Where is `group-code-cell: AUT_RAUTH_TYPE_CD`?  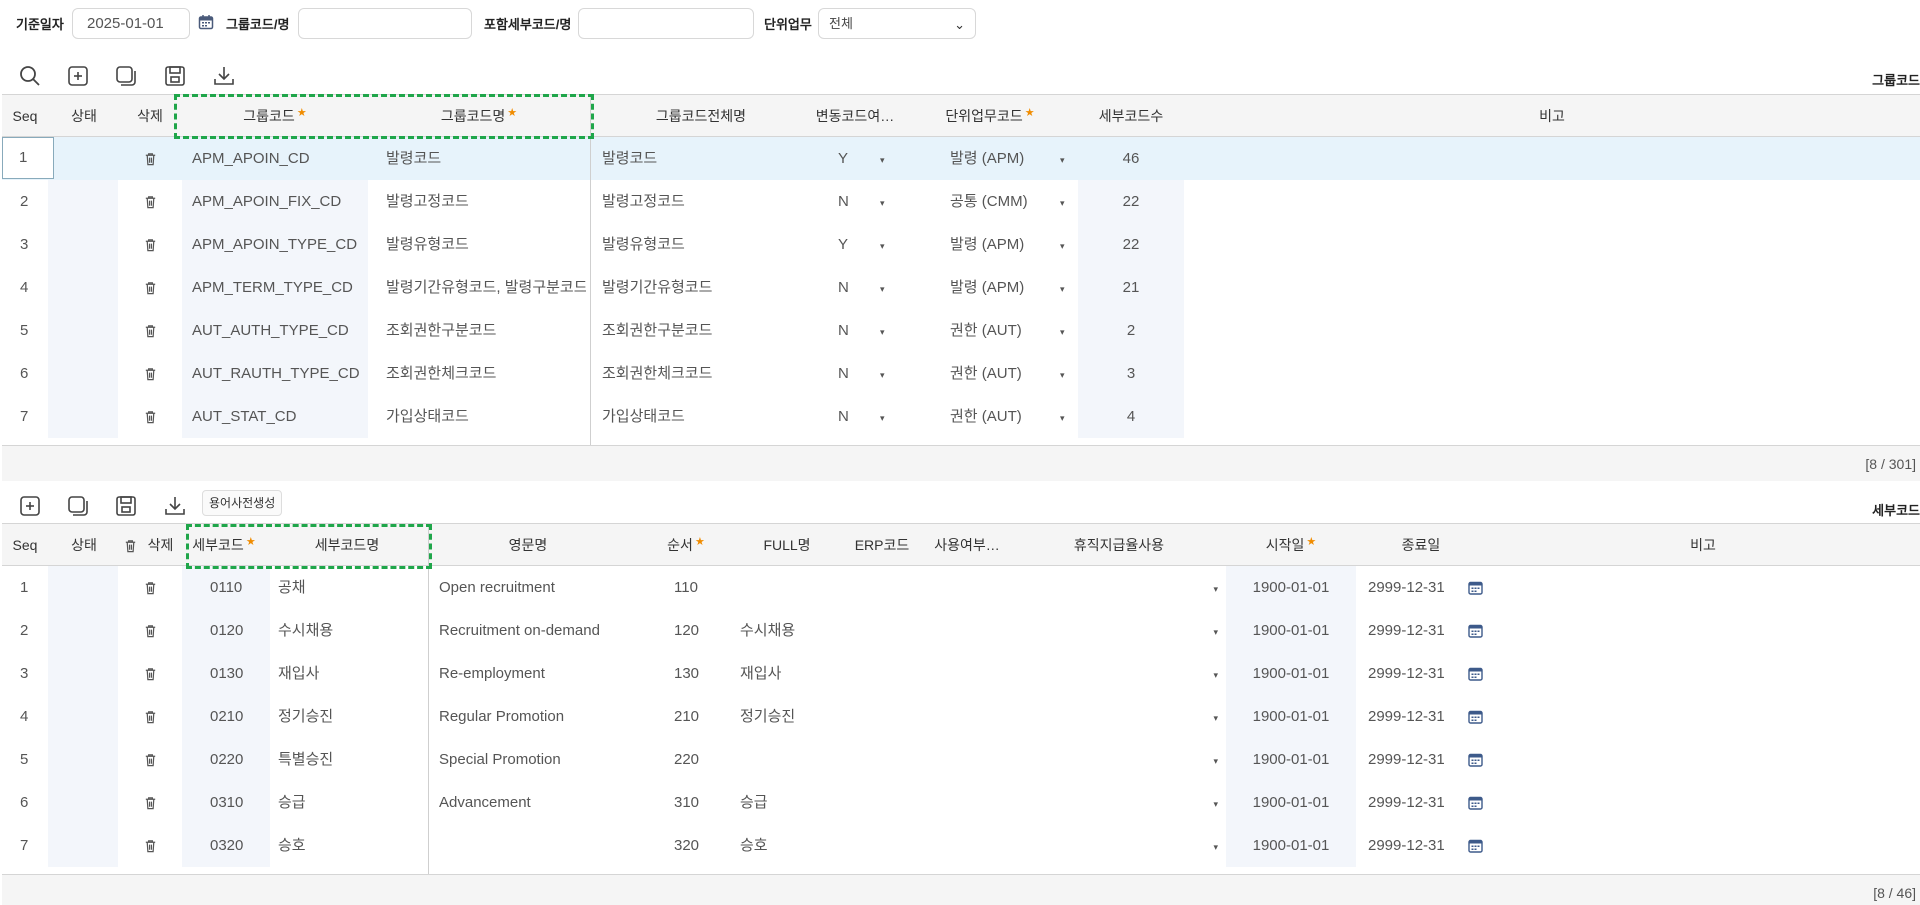 group-code-cell: AUT_RAUTH_TYPE_CD is located at coordinates (280, 373).